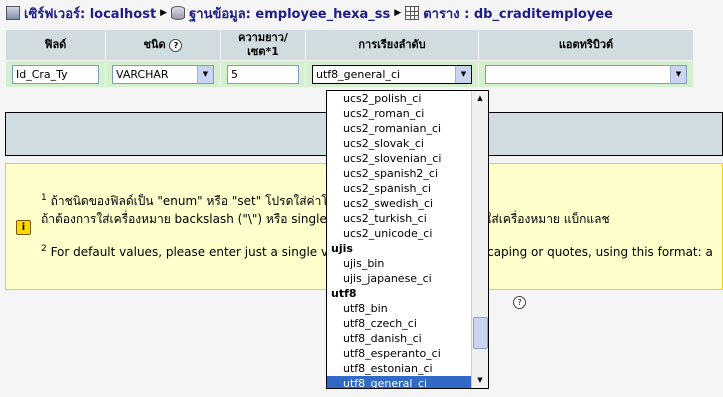  What do you see at coordinates (90, 13) in the screenshot?
I see `server-link: เซิร์ฟเวอร์: localhost` at bounding box center [90, 13].